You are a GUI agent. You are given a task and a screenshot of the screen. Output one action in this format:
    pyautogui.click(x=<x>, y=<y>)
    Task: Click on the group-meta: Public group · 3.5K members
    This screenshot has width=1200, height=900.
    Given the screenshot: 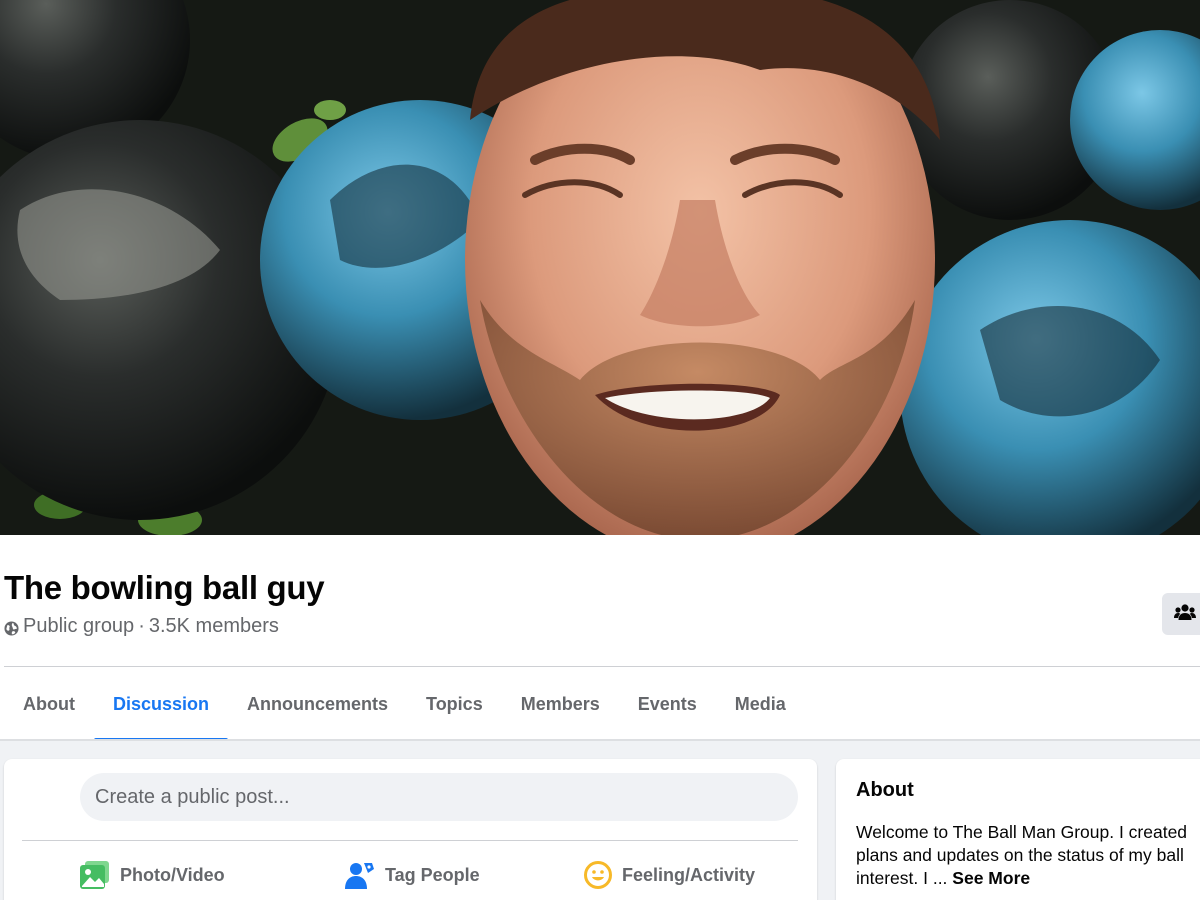 What is the action you would take?
    pyautogui.click(x=141, y=626)
    